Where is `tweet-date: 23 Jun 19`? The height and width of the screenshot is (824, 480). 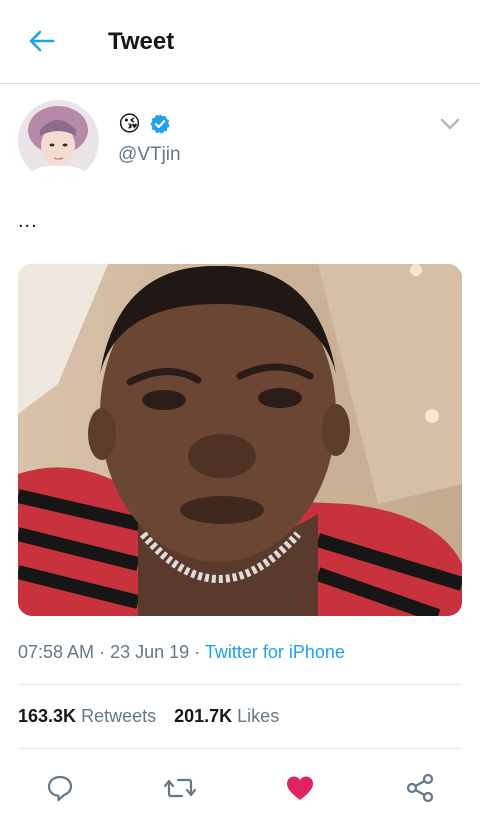
tweet-date: 23 Jun 19 is located at coordinates (150, 652).